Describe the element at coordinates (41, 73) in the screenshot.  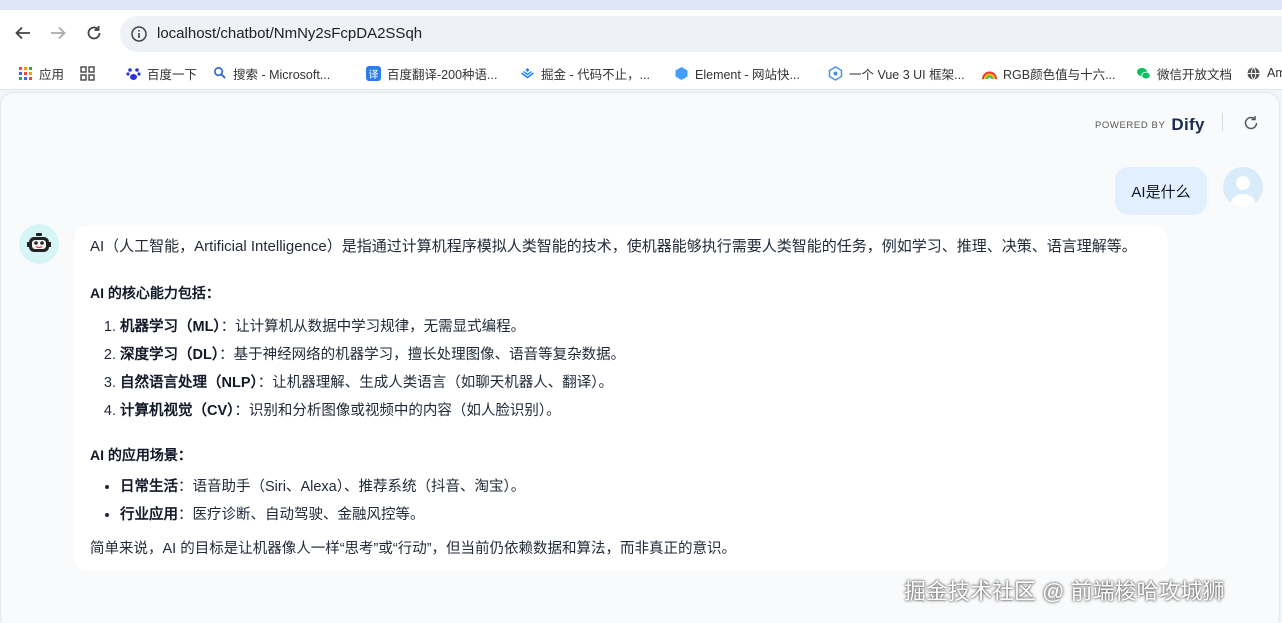
I see `bookmark-apps: 应用` at that location.